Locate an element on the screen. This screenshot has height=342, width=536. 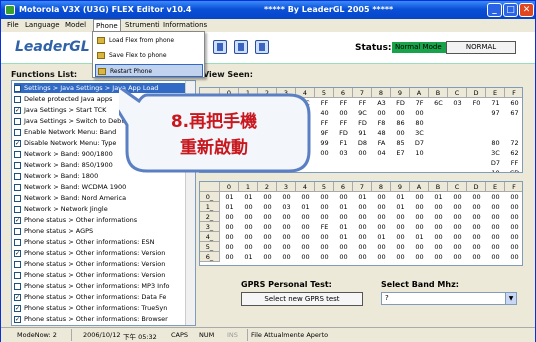
maximize-button: □ is located at coordinates (510, 10).